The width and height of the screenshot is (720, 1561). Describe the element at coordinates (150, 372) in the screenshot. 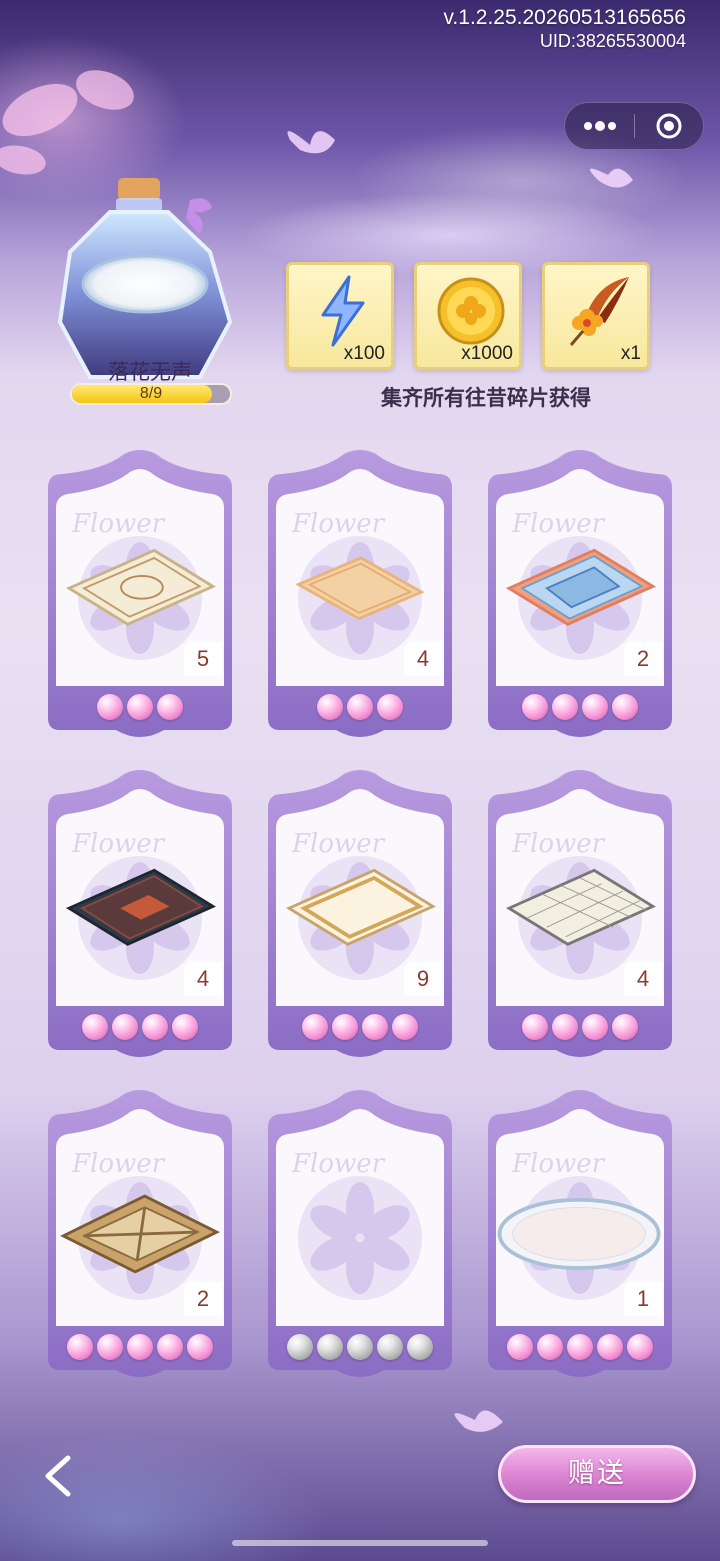

I see `collection-name: 落花无声` at that location.